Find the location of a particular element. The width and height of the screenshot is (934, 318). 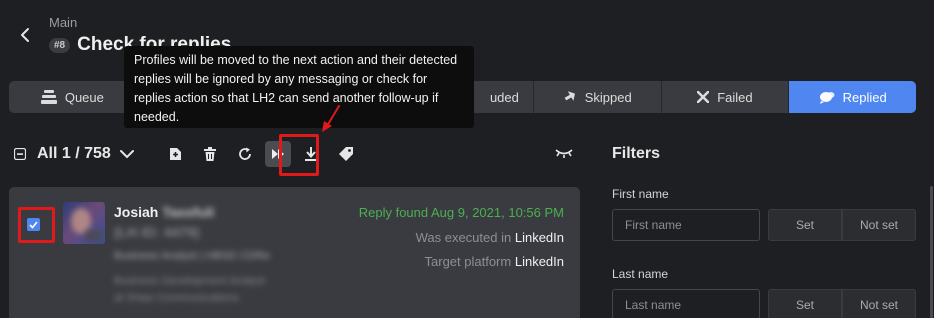

selection-dropdown is located at coordinates (126, 154).